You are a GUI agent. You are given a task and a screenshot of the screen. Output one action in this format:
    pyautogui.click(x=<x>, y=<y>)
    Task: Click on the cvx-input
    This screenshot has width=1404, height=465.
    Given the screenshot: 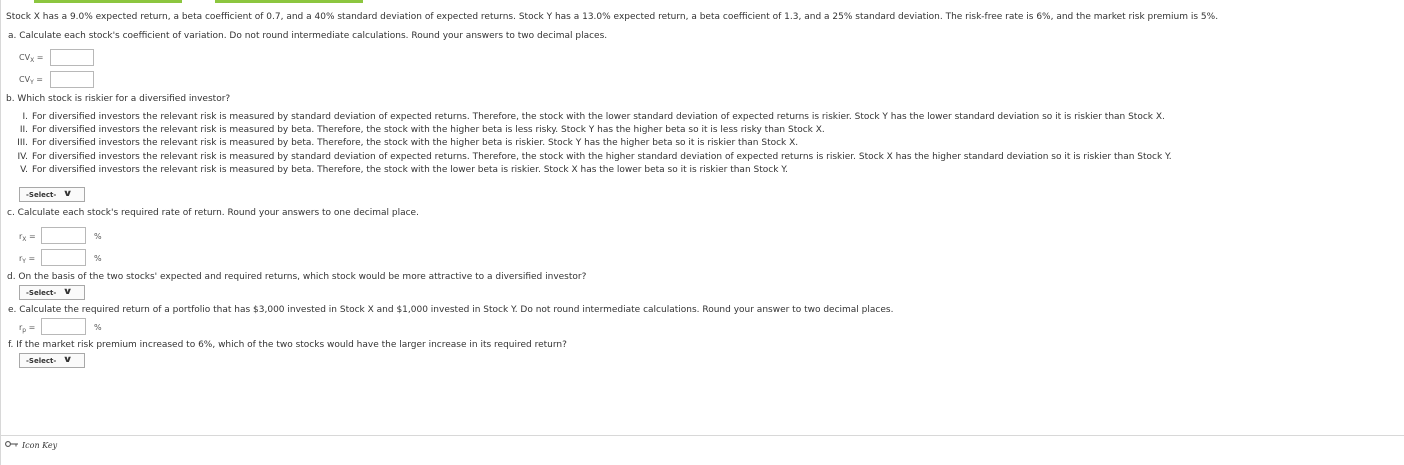 What is the action you would take?
    pyautogui.click(x=72, y=57)
    